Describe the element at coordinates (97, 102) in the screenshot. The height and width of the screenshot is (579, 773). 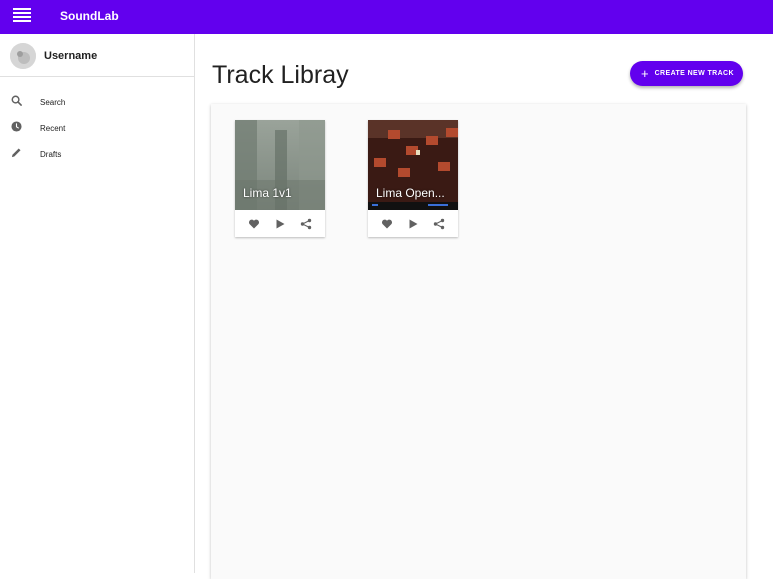
I see `sidebar-item-search: Search` at that location.